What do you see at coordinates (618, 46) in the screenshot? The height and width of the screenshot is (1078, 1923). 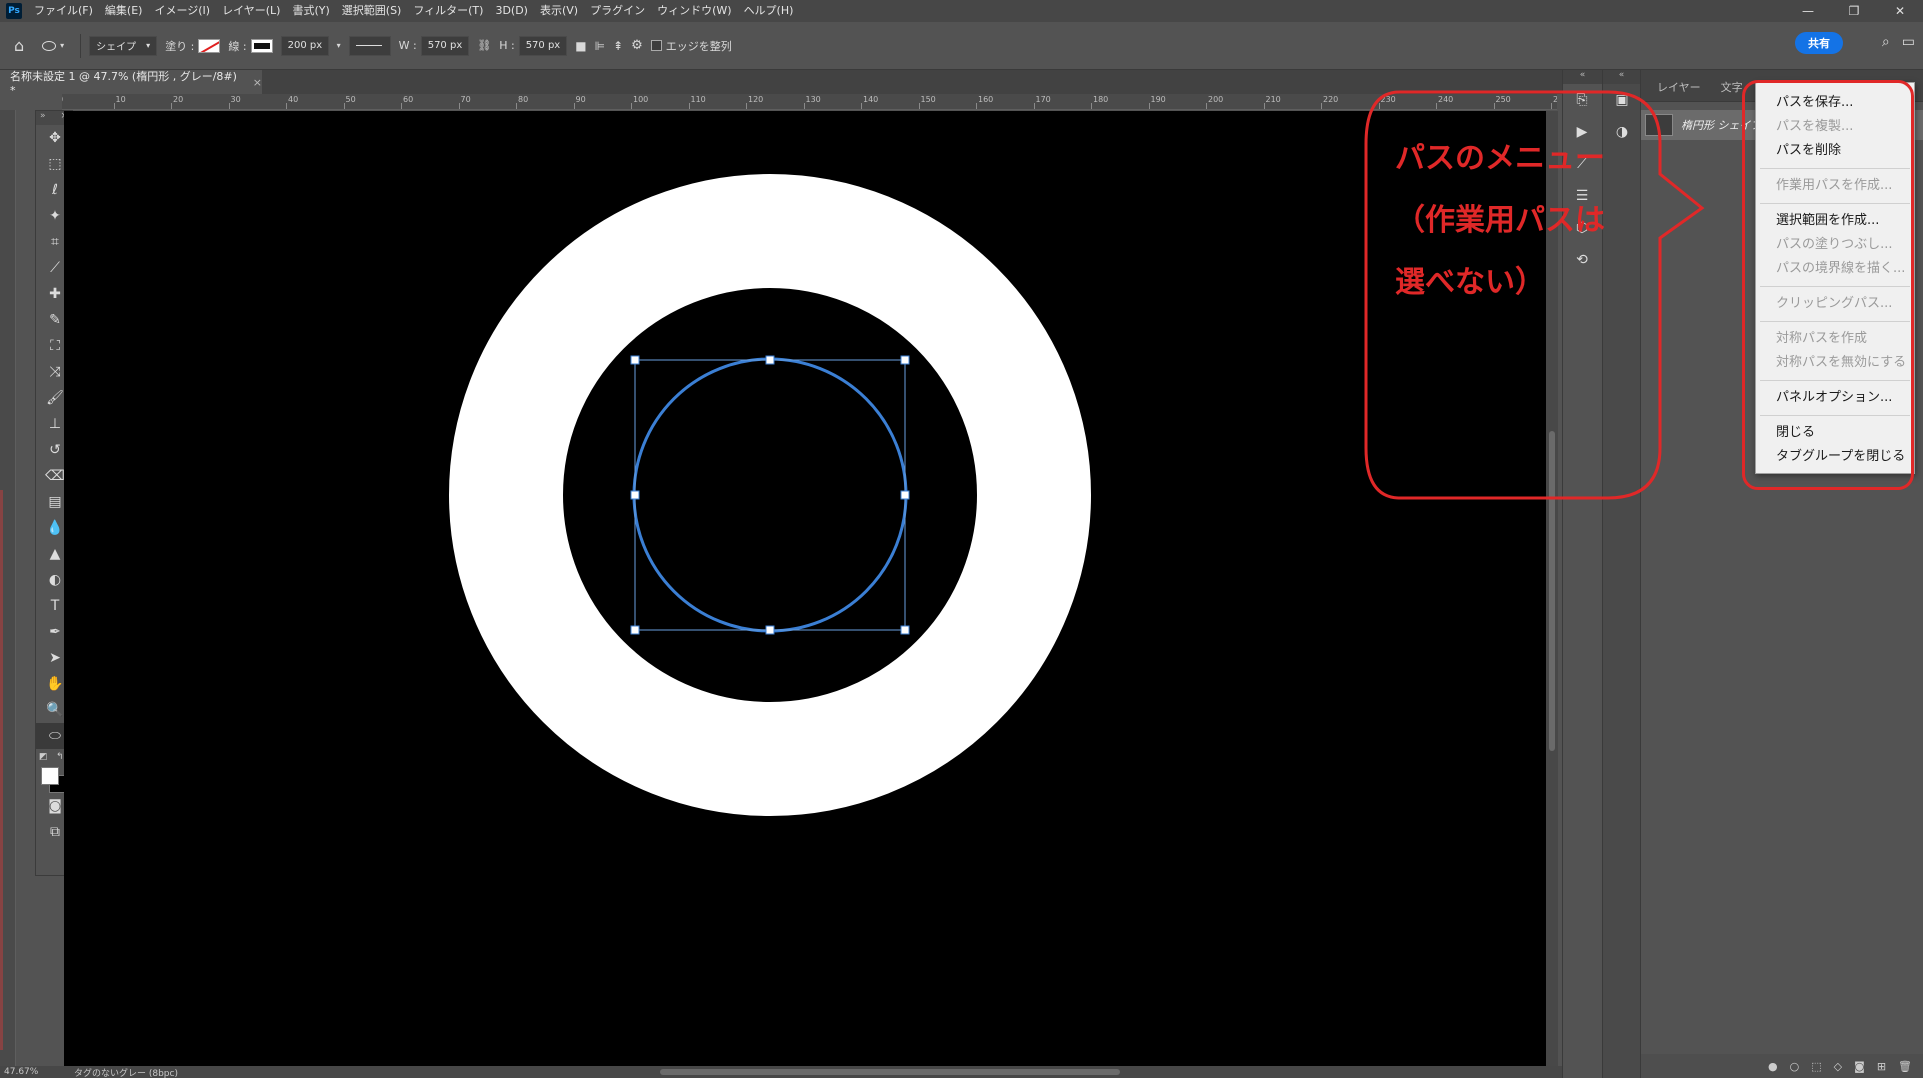 I see `path-arrangement-icon: ⇞` at bounding box center [618, 46].